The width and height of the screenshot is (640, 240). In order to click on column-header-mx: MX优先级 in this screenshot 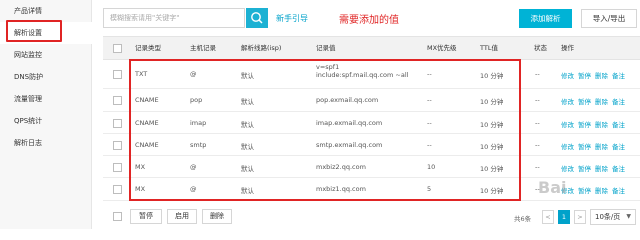, I will do `click(442, 48)`.